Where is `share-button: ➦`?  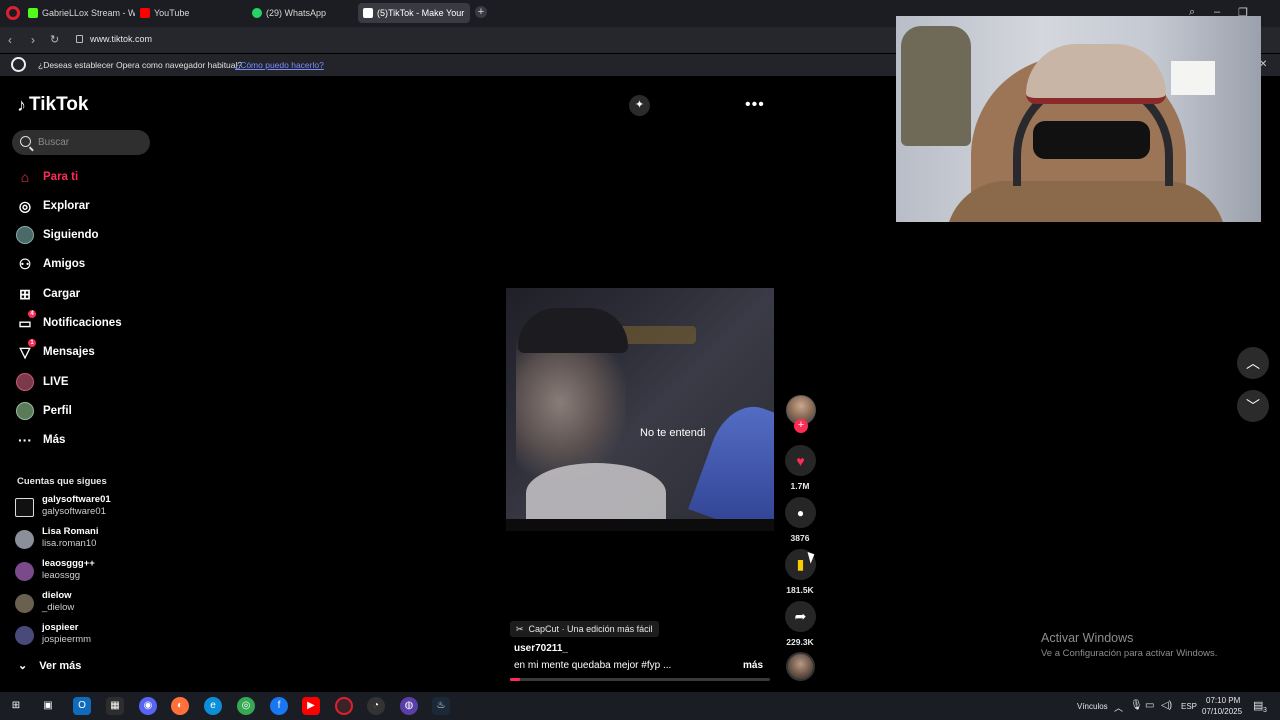
share-button: ➦ is located at coordinates (800, 616).